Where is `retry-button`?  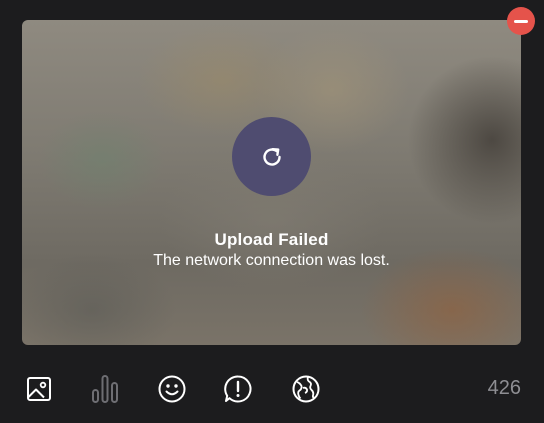
retry-button is located at coordinates (271, 156).